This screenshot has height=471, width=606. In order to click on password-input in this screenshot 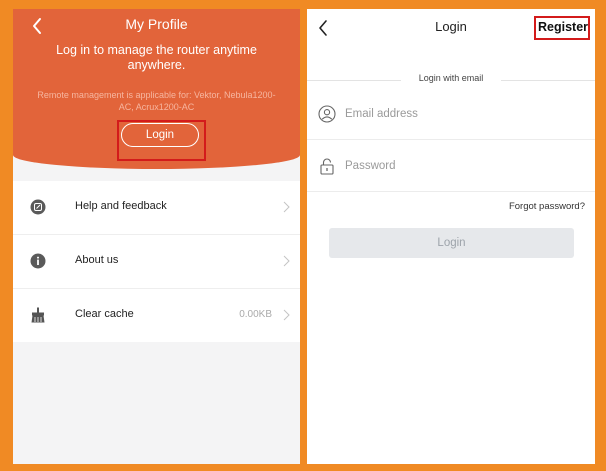, I will do `click(465, 166)`.